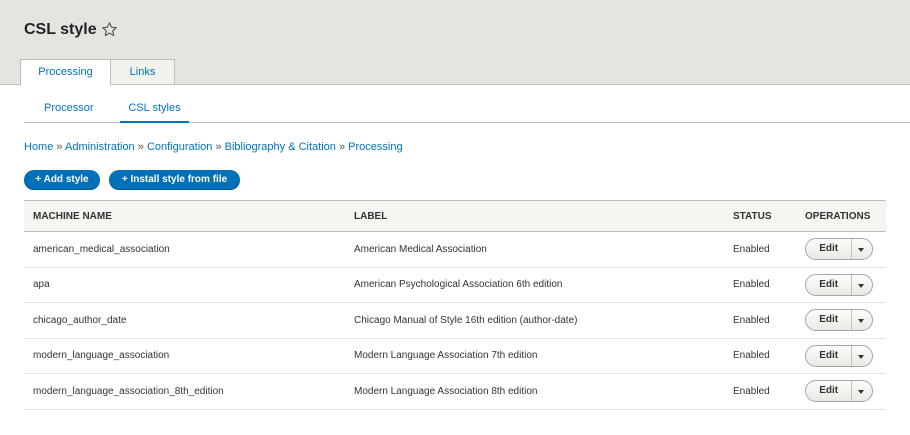 The height and width of the screenshot is (435, 910). Describe the element at coordinates (184, 320) in the screenshot. I see `machine-name-cell: chicago_author_date` at that location.